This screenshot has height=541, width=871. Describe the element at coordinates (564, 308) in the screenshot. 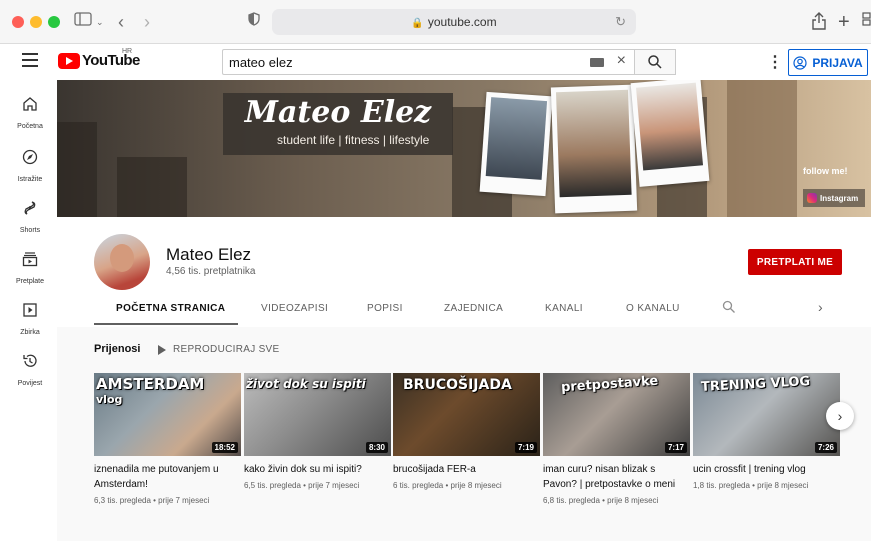

I see `tab-channels: KANALI` at that location.